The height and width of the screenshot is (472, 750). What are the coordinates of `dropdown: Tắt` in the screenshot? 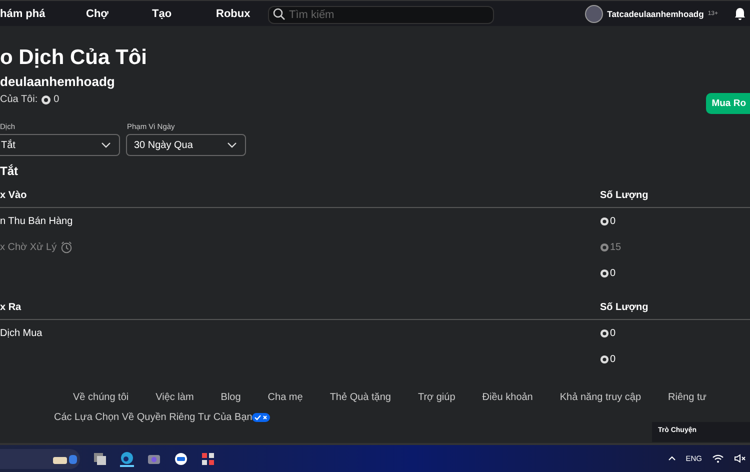 It's located at (60, 145).